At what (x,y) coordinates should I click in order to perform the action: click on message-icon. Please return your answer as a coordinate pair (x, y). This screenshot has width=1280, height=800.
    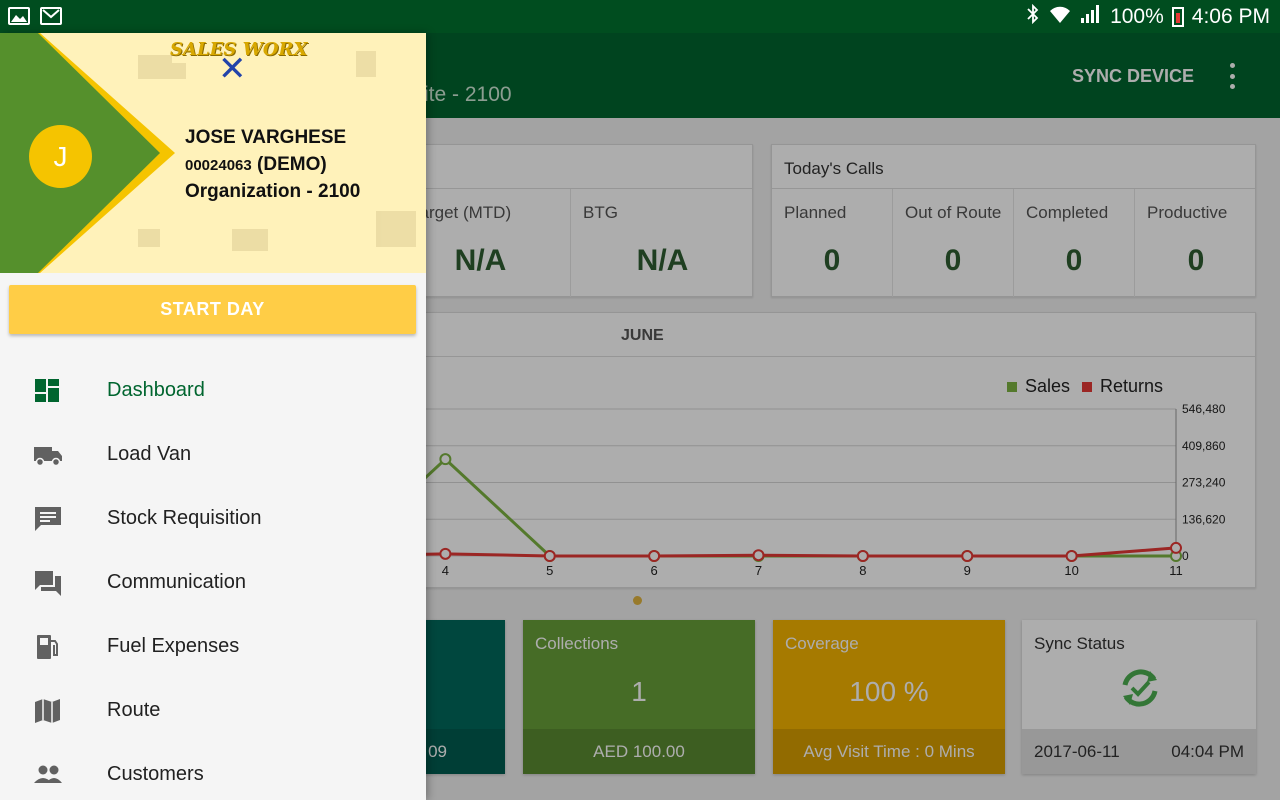
    Looking at the image, I should click on (48, 519).